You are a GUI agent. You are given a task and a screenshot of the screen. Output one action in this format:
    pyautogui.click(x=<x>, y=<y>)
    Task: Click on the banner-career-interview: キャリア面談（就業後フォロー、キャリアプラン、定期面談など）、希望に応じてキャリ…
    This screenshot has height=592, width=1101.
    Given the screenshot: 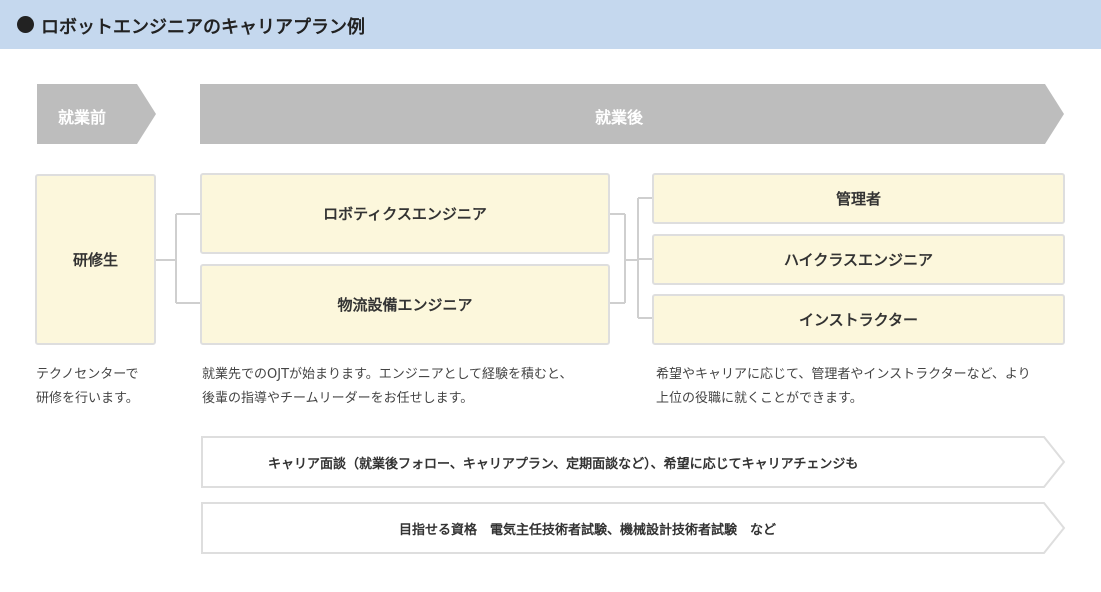 What is the action you would take?
    pyautogui.click(x=563, y=464)
    